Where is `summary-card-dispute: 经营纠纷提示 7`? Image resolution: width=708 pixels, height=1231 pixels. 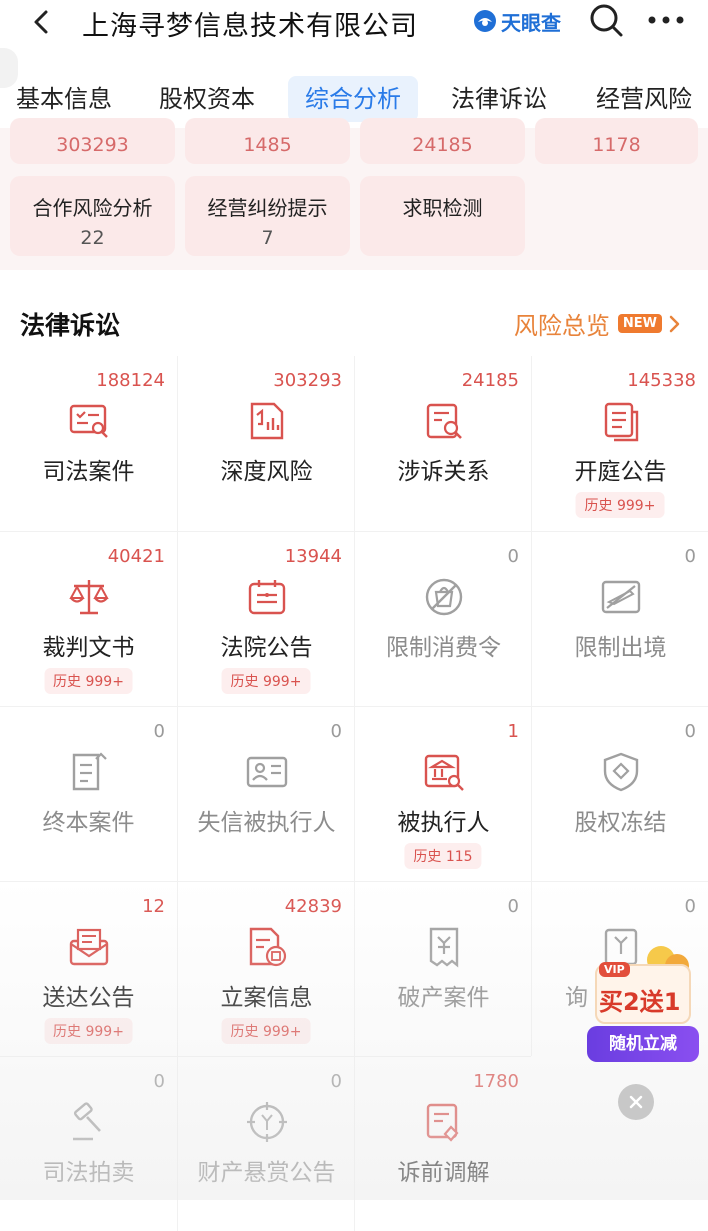 summary-card-dispute: 经营纠纷提示 7 is located at coordinates (267, 216).